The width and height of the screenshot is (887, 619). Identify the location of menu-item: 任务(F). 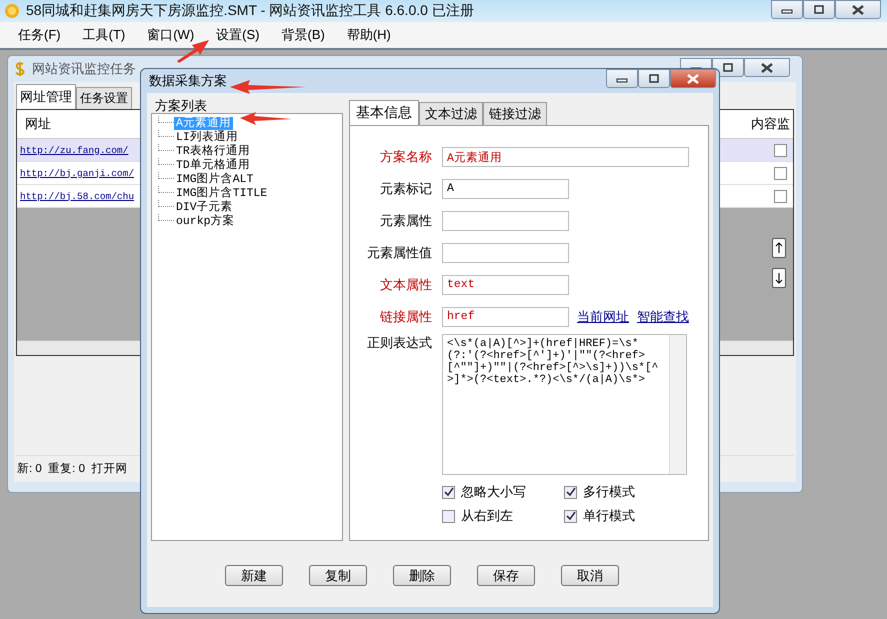
(39, 35).